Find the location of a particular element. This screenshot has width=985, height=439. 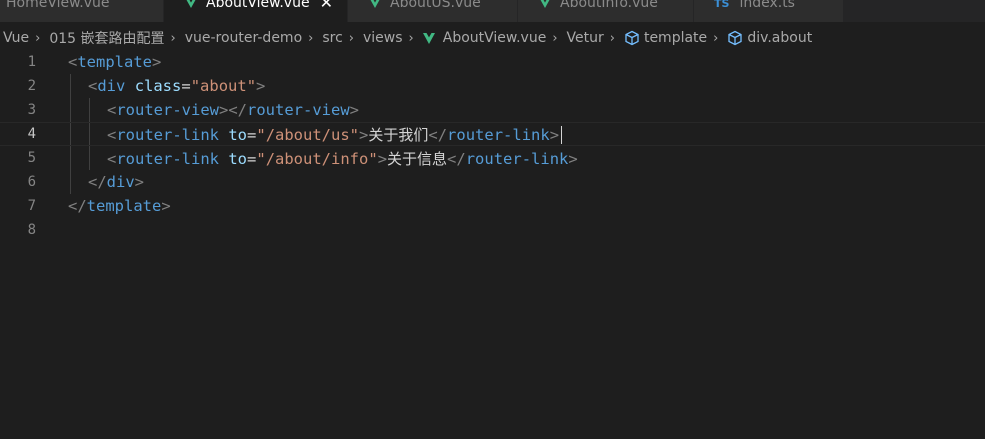

code-line: 1 <template> is located at coordinates (492, 62).